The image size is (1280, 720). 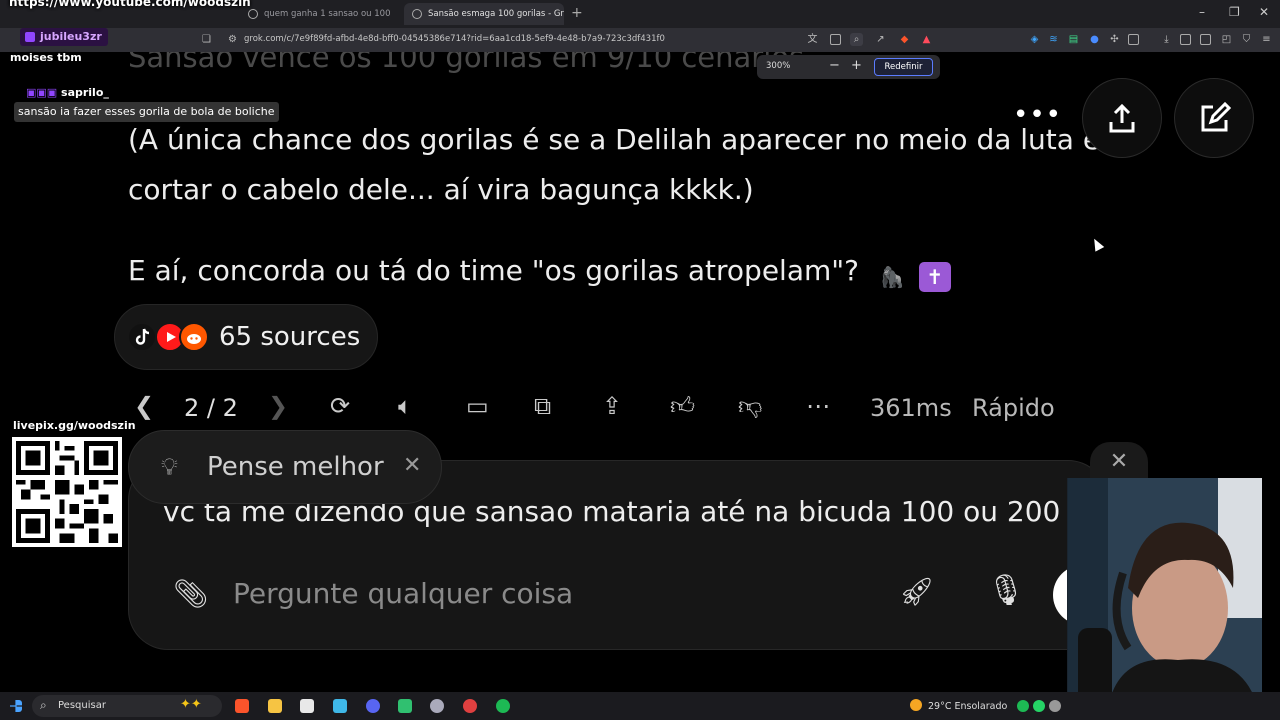 What do you see at coordinates (1164, 593) in the screenshot?
I see `streamer-webcam` at bounding box center [1164, 593].